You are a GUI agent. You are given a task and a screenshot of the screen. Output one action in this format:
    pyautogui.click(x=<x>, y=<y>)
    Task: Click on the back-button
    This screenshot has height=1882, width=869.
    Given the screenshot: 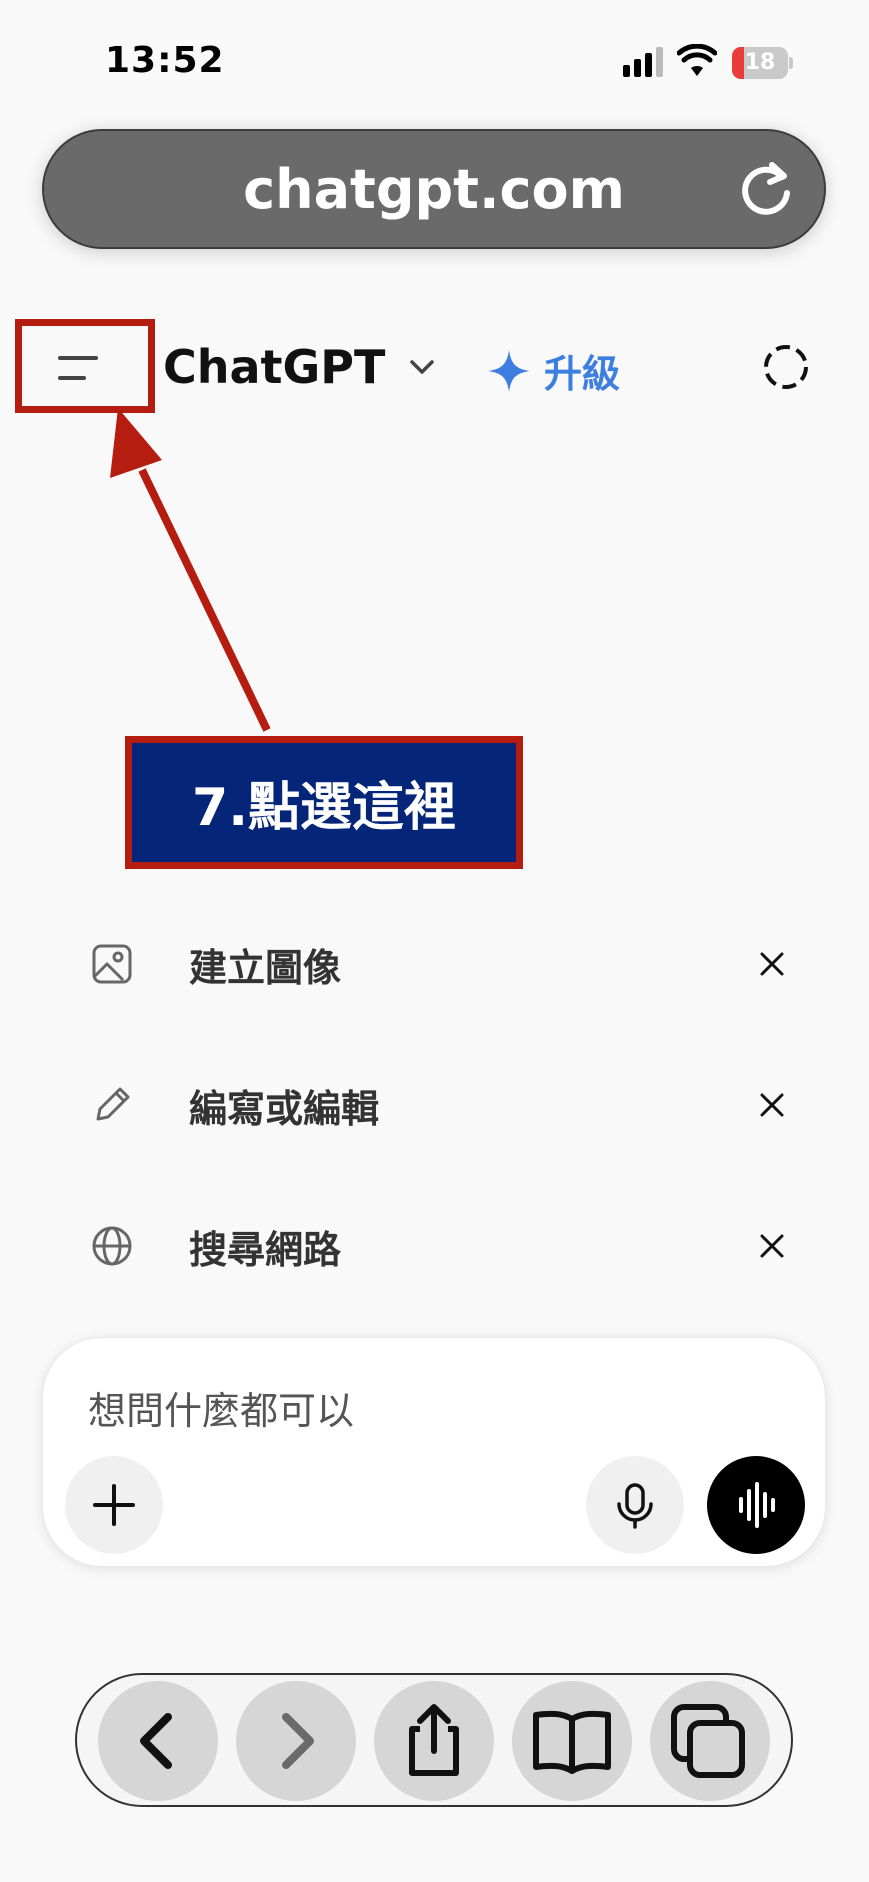 What is the action you would take?
    pyautogui.click(x=158, y=1741)
    